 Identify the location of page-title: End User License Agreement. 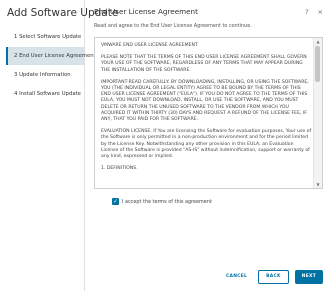
(146, 11).